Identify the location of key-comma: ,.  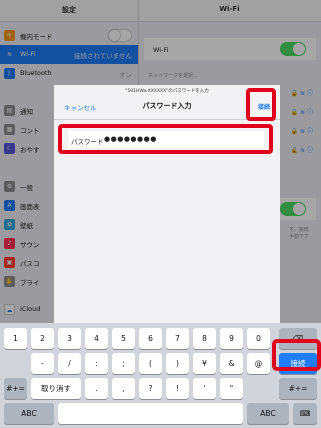
(123, 388).